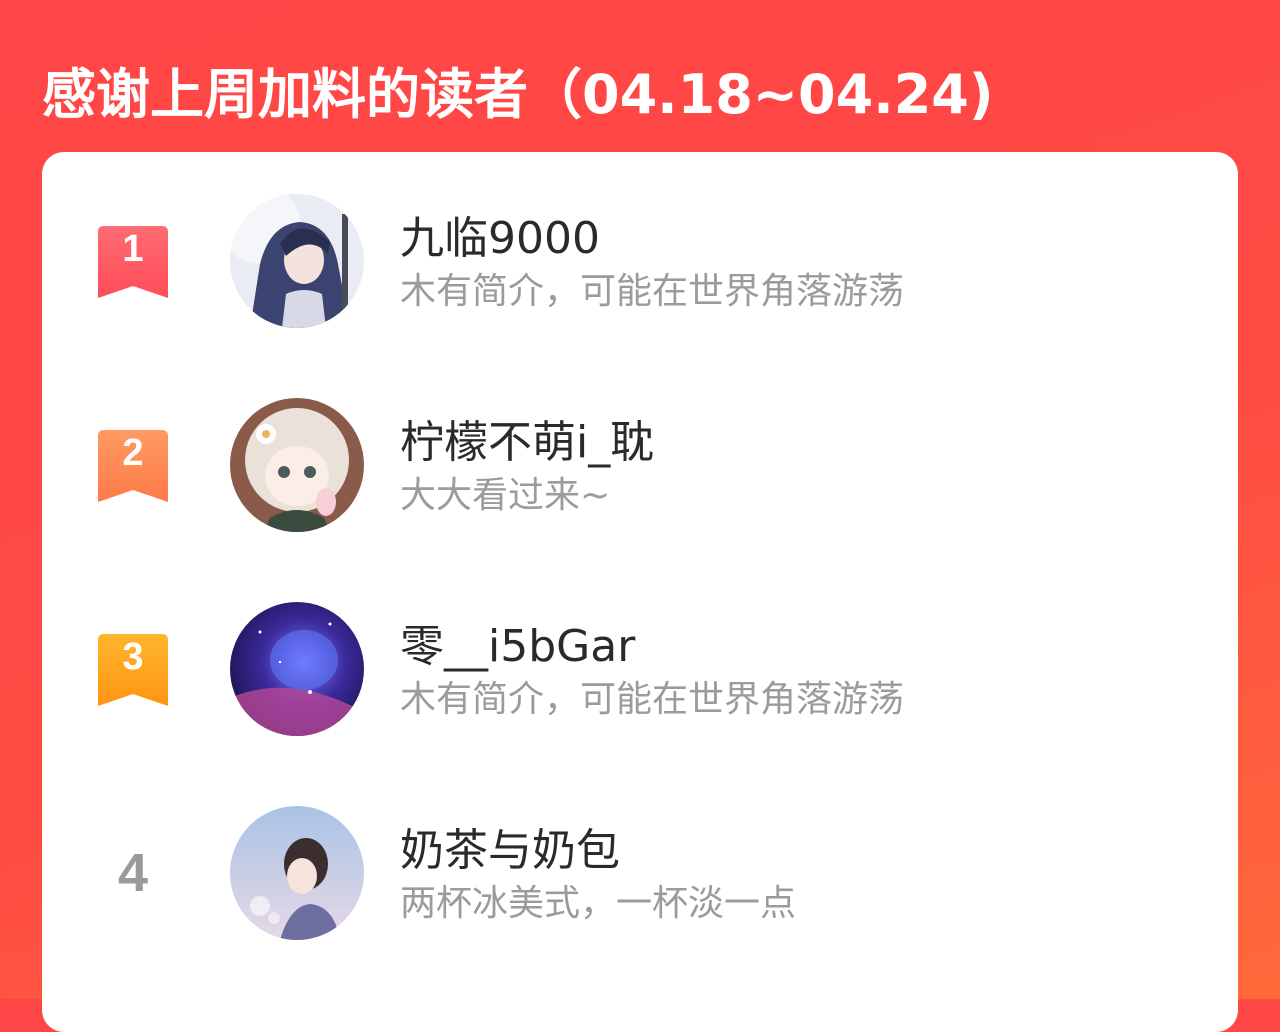 This screenshot has height=1032, width=1280. Describe the element at coordinates (640, 672) in the screenshot. I see `list-item: 3 零__i5bGar 木有简介，可能在世界角落游荡` at that location.